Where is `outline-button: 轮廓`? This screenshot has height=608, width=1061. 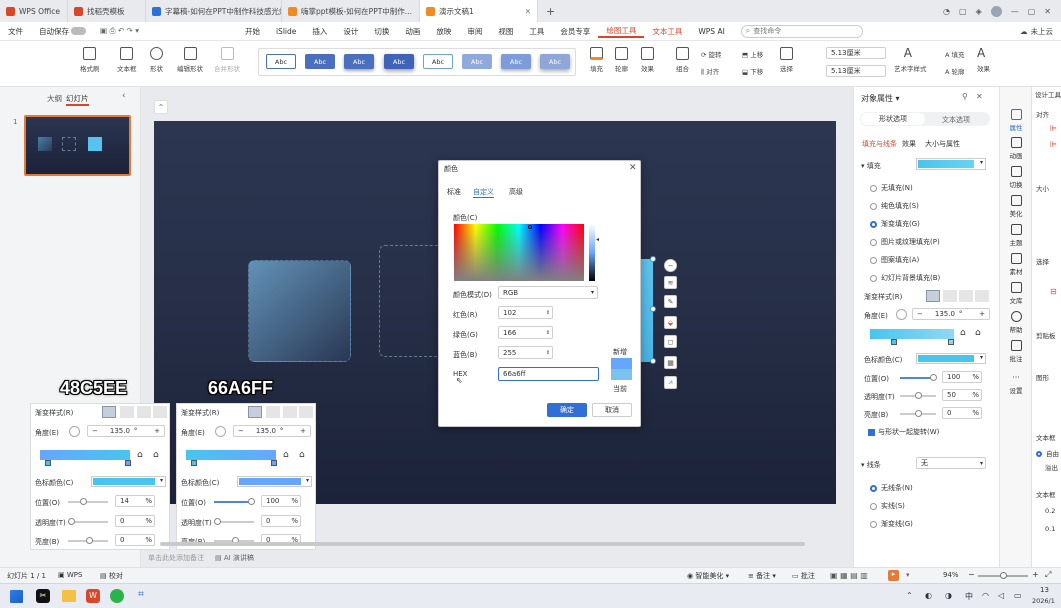 outline-button: 轮廓 is located at coordinates (621, 60).